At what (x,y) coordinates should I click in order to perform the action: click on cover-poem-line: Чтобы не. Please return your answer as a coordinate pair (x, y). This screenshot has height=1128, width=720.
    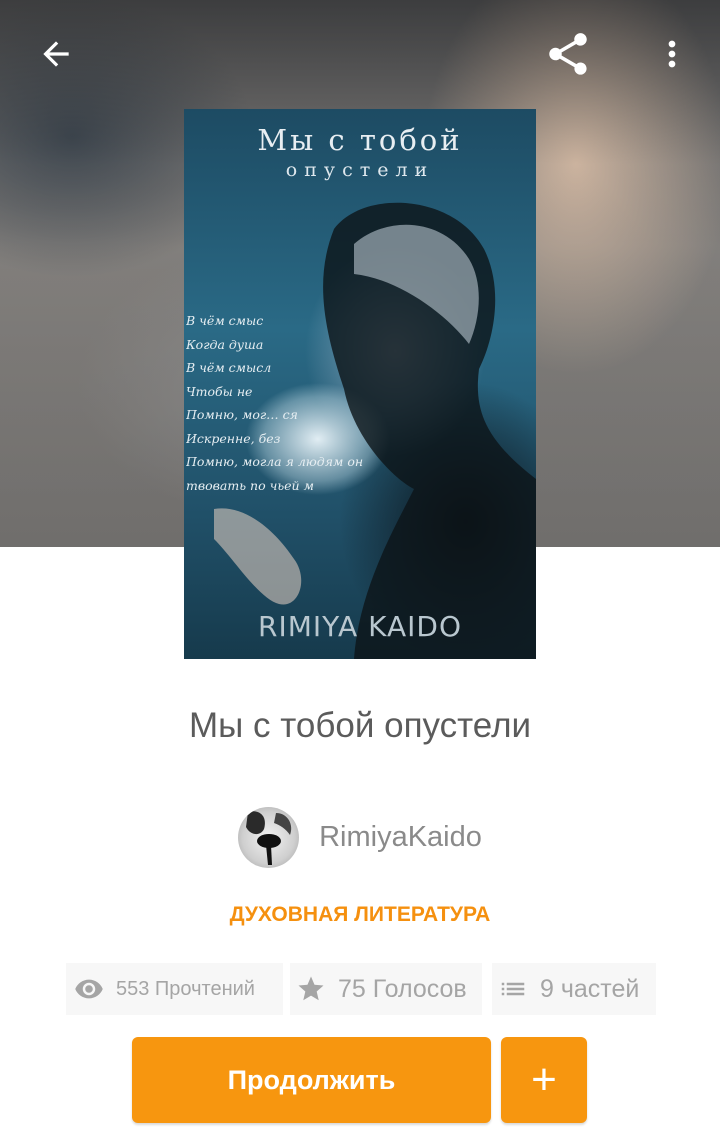
    Looking at the image, I should click on (219, 391).